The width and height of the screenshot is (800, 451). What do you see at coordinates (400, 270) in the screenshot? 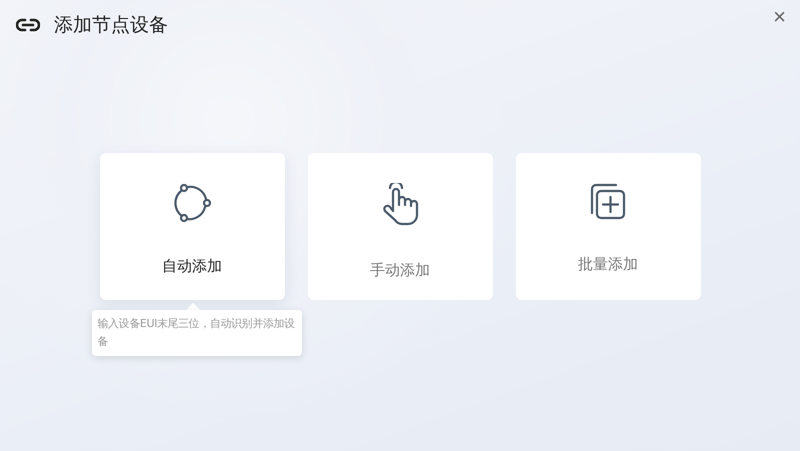
I see `option-label: 手动添加` at bounding box center [400, 270].